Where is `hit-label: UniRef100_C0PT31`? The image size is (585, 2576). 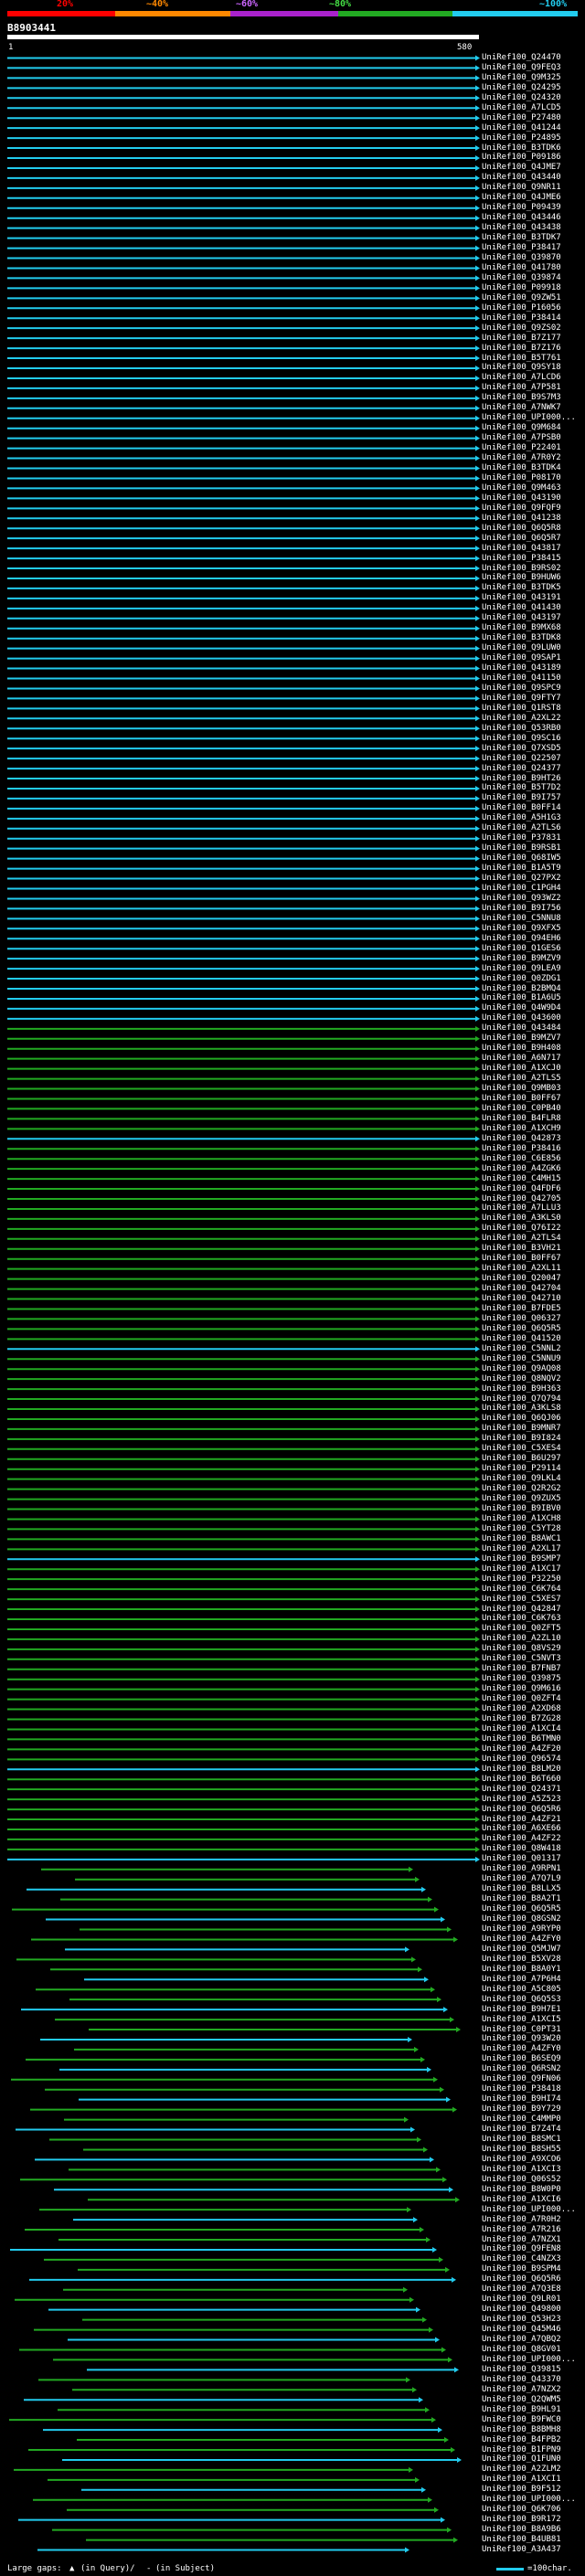
hit-label: UniRef100_C0PT31 is located at coordinates (521, 2029).